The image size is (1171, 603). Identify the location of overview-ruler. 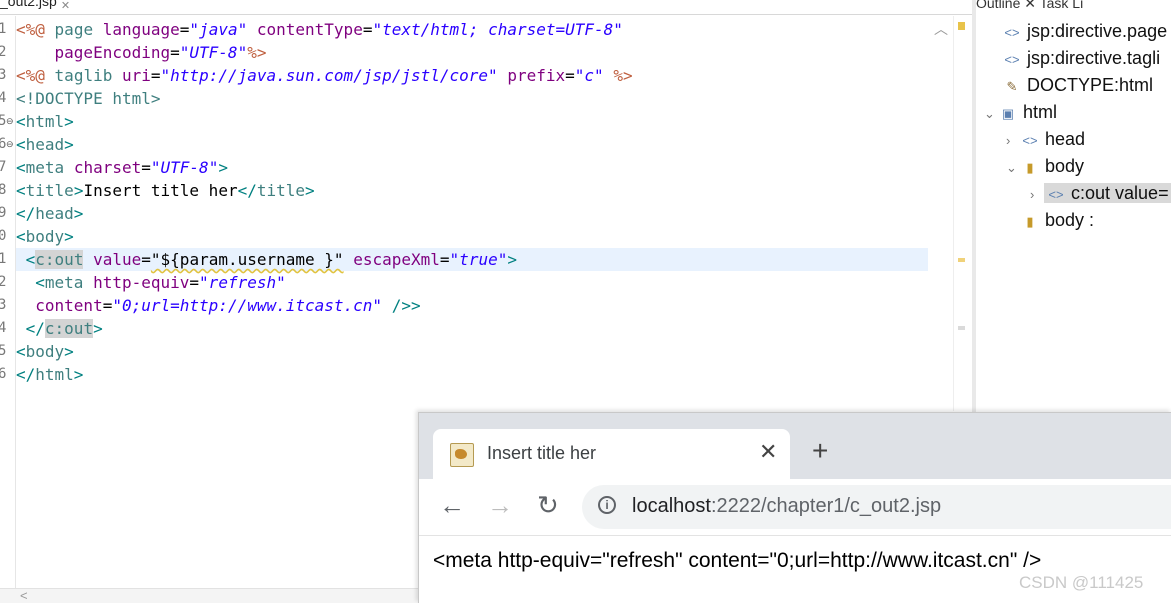
(961, 213).